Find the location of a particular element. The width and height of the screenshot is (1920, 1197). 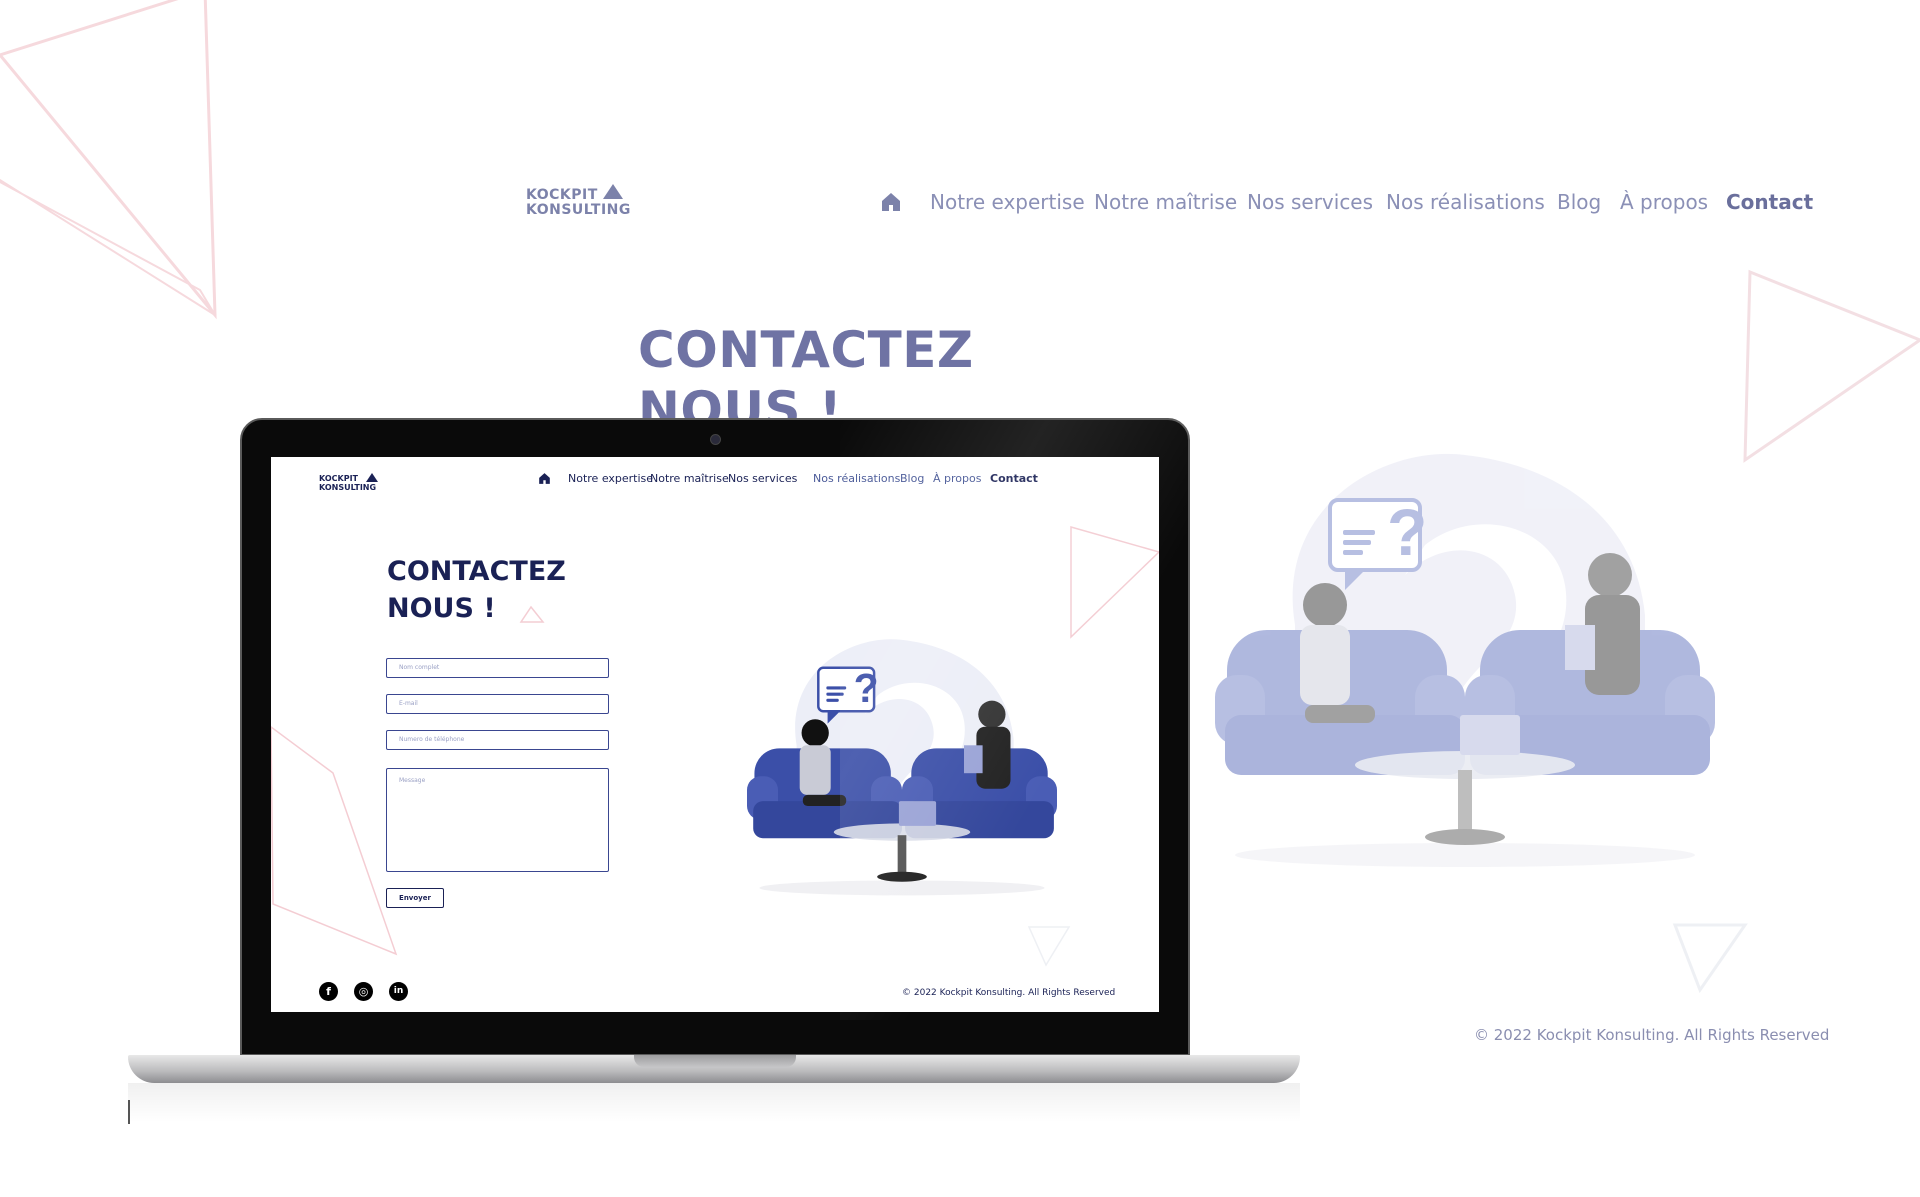

phone-field: Numero de téléphone is located at coordinates (497, 740).